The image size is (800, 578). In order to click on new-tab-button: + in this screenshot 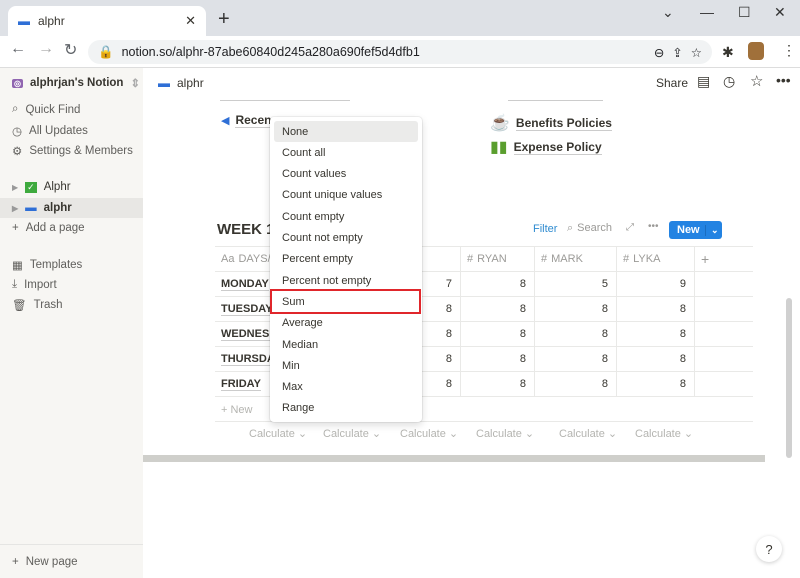, I will do `click(224, 19)`.